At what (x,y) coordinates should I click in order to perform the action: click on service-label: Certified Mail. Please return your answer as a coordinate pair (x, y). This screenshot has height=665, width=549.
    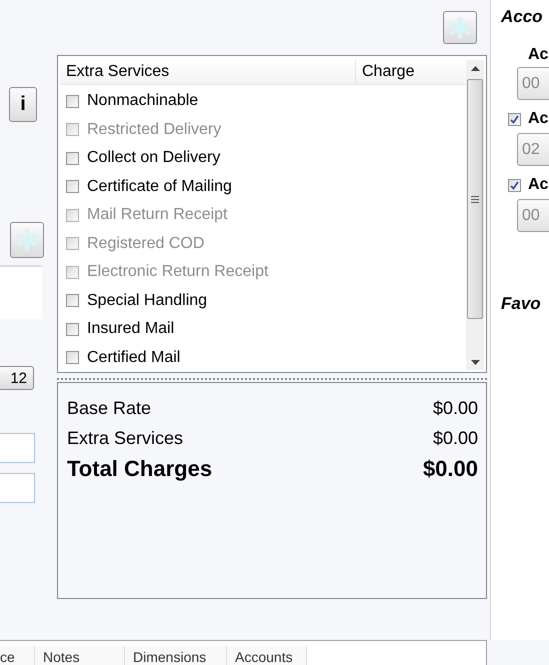
    Looking at the image, I should click on (133, 357).